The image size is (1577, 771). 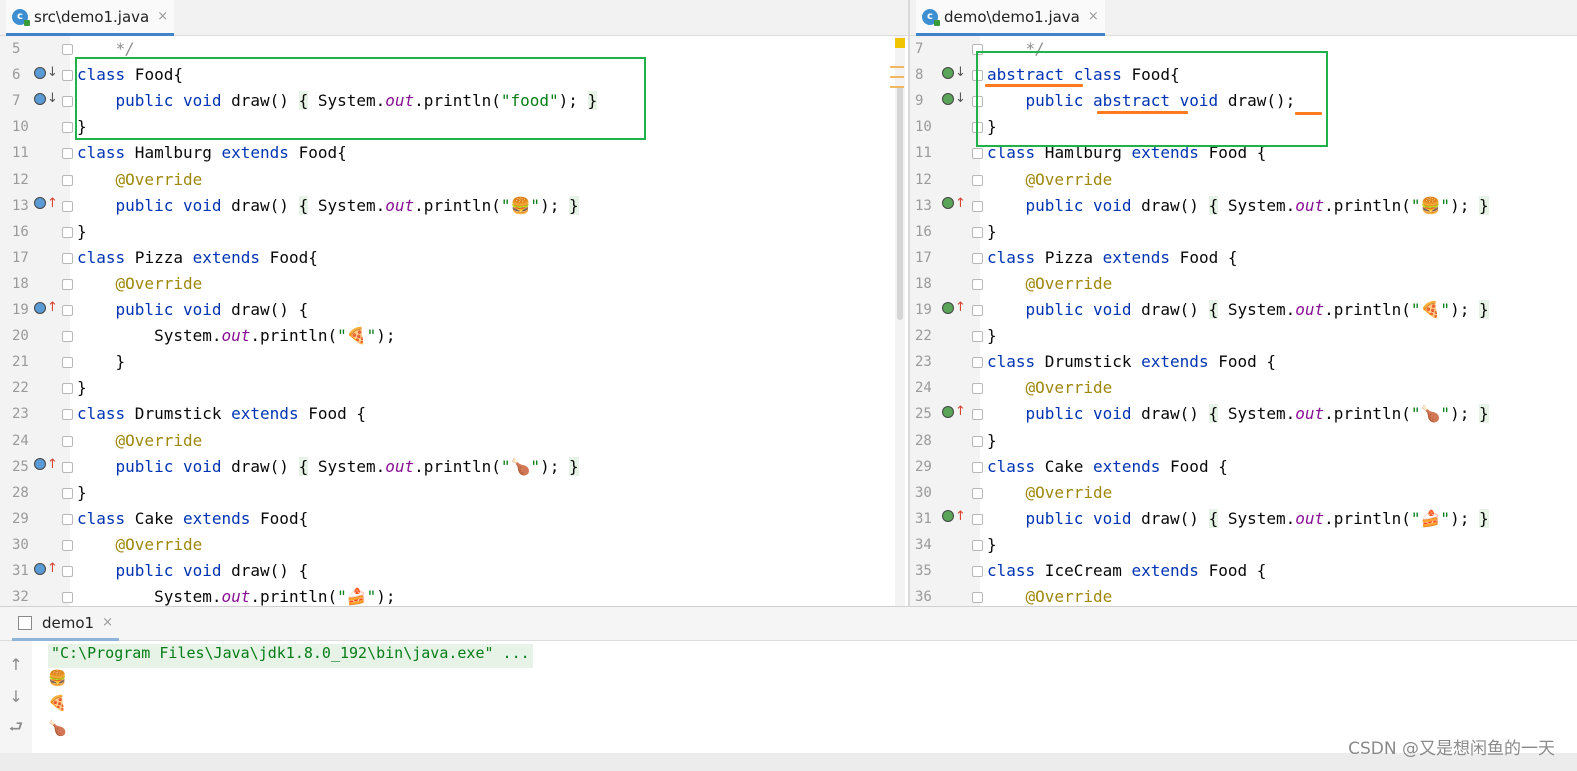 What do you see at coordinates (1243, 232) in the screenshot?
I see `code-line: 16}` at bounding box center [1243, 232].